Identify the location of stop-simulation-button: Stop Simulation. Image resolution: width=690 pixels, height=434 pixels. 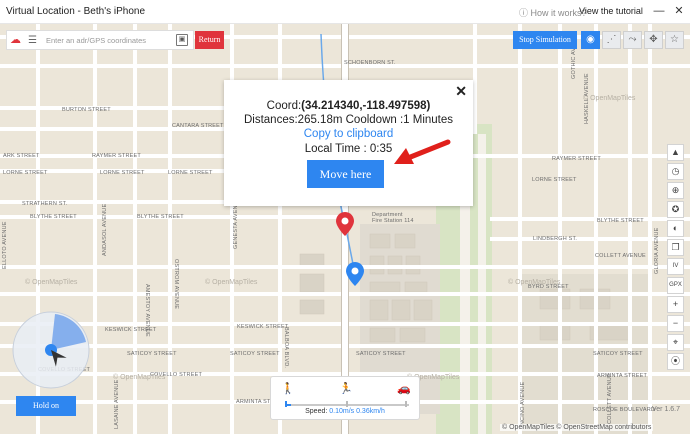
(545, 40).